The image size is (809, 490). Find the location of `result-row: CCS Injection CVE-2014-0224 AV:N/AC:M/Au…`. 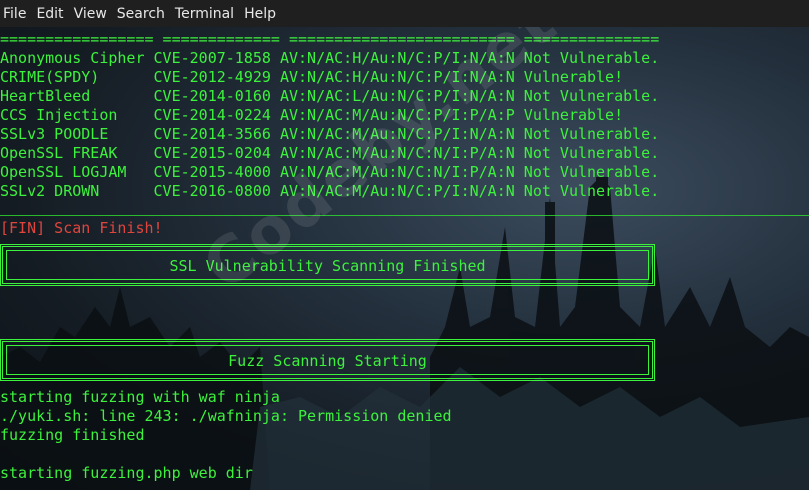

result-row: CCS Injection CVE-2014-0224 AV:N/AC:M/Au… is located at coordinates (312, 115).